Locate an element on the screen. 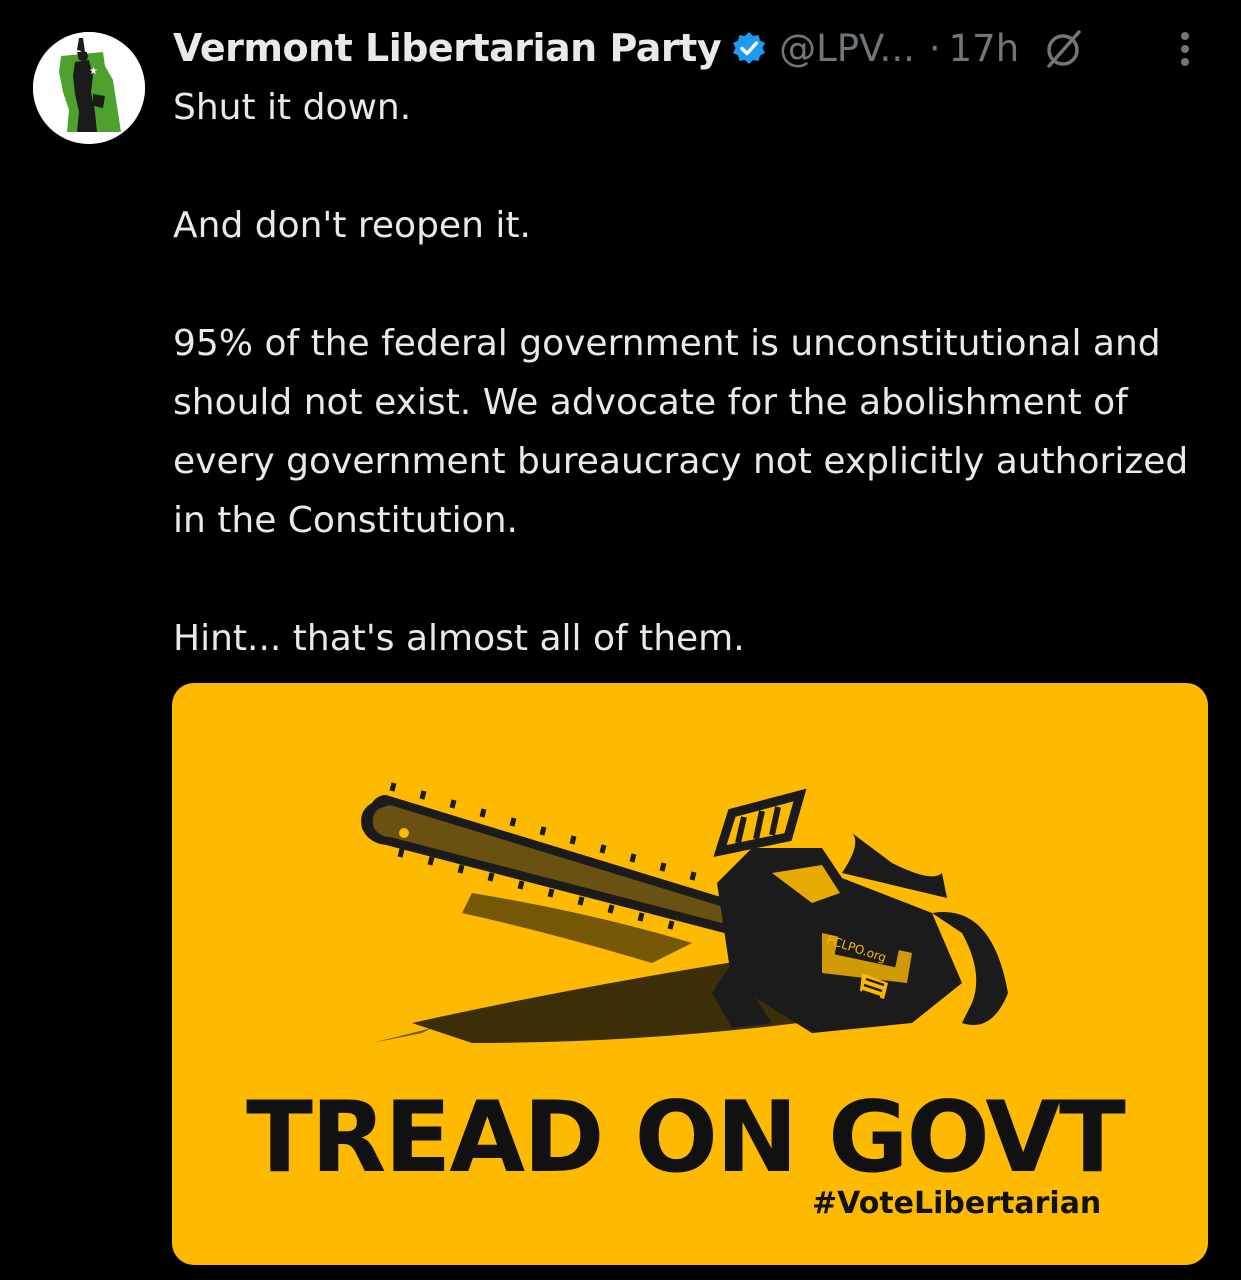  timestamp: 17h is located at coordinates (984, 48).